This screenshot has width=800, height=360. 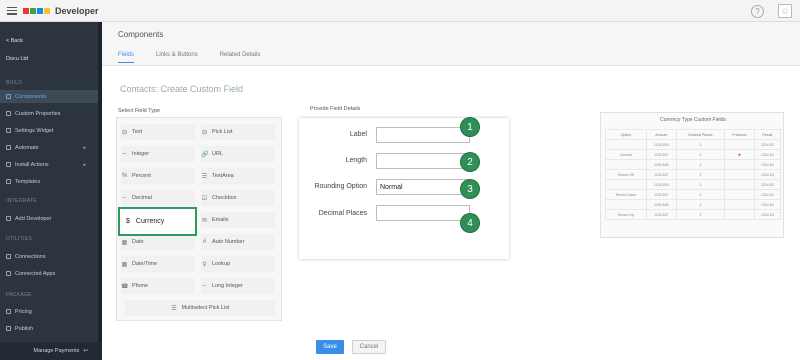 What do you see at coordinates (204, 176) in the screenshot?
I see `textarea-icon: ☰` at bounding box center [204, 176].